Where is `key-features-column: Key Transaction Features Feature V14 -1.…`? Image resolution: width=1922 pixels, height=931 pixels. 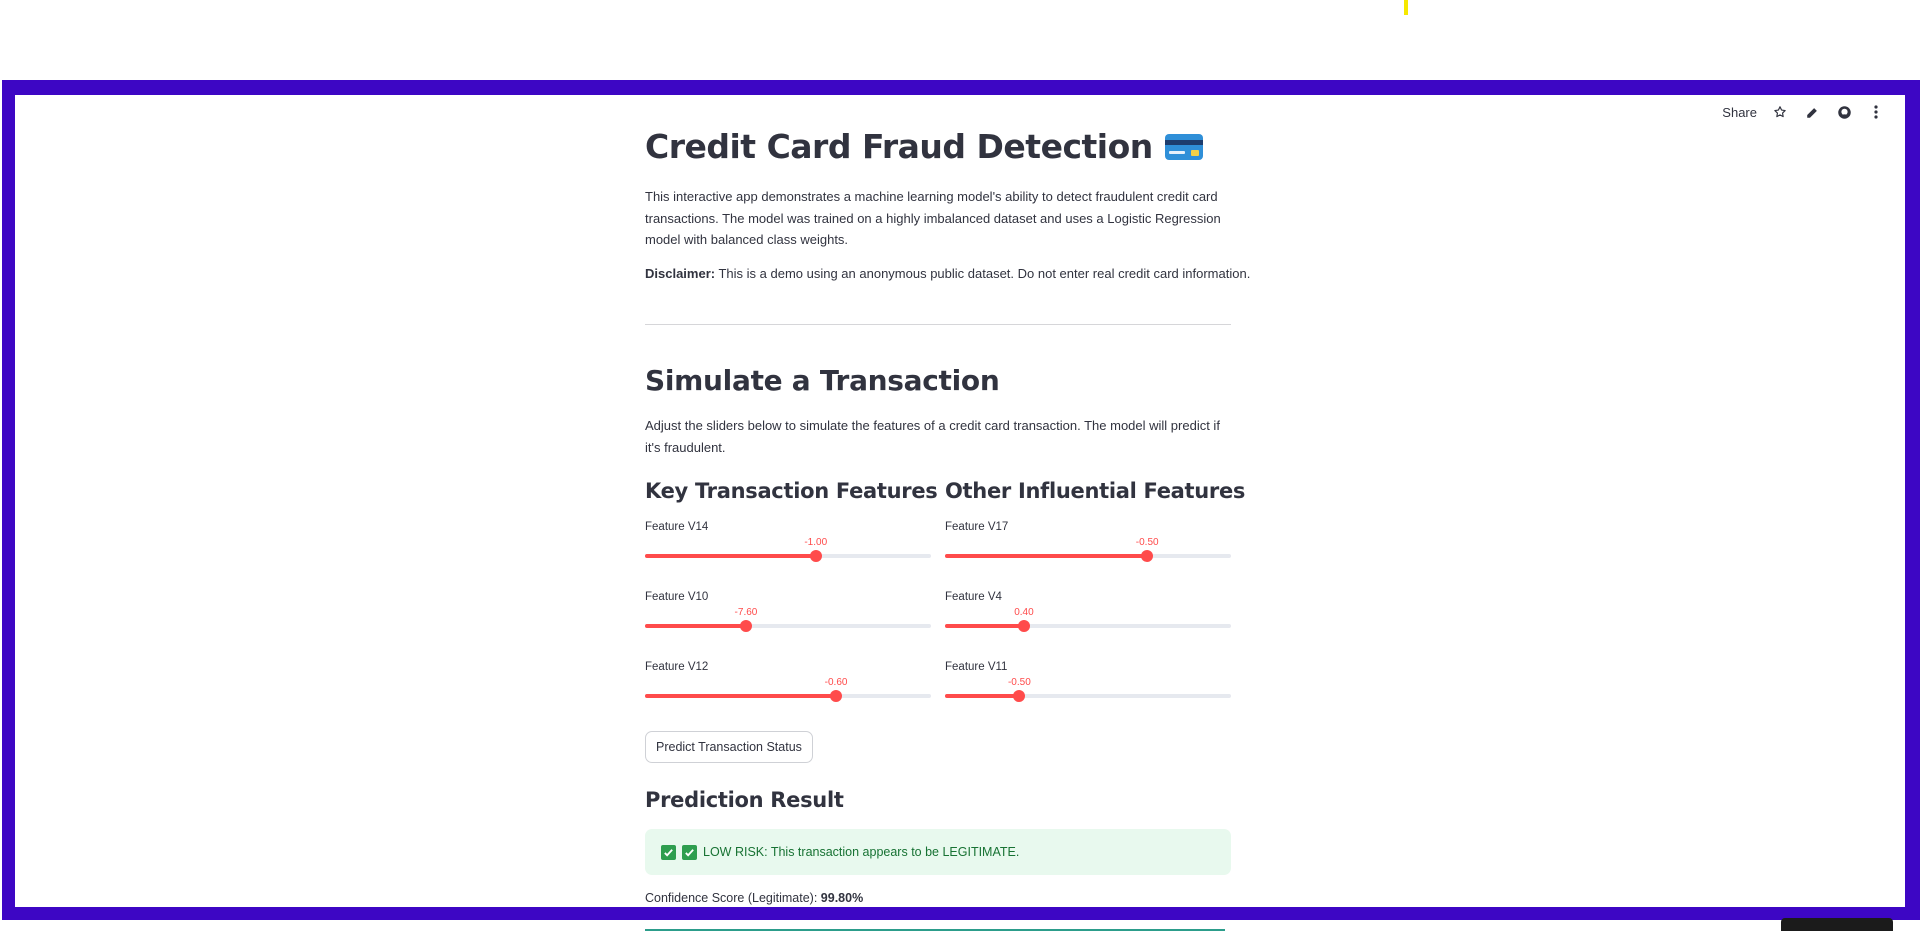 key-features-column: Key Transaction Features Feature V14 -1.… is located at coordinates (791, 590).